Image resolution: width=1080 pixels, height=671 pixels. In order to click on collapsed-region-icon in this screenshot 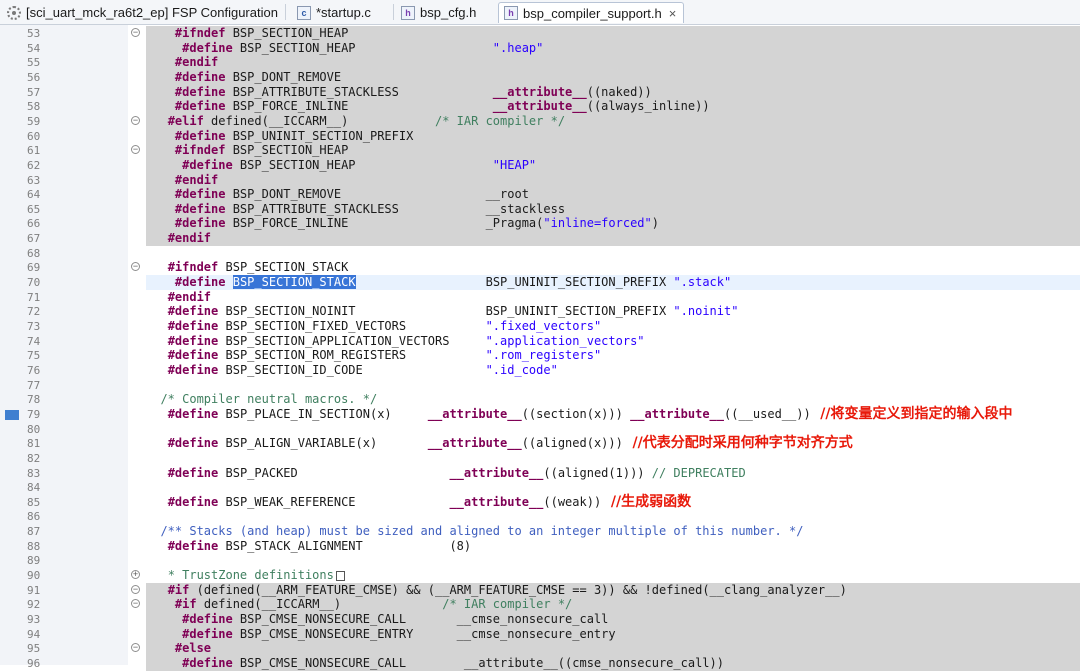, I will do `click(340, 576)`.